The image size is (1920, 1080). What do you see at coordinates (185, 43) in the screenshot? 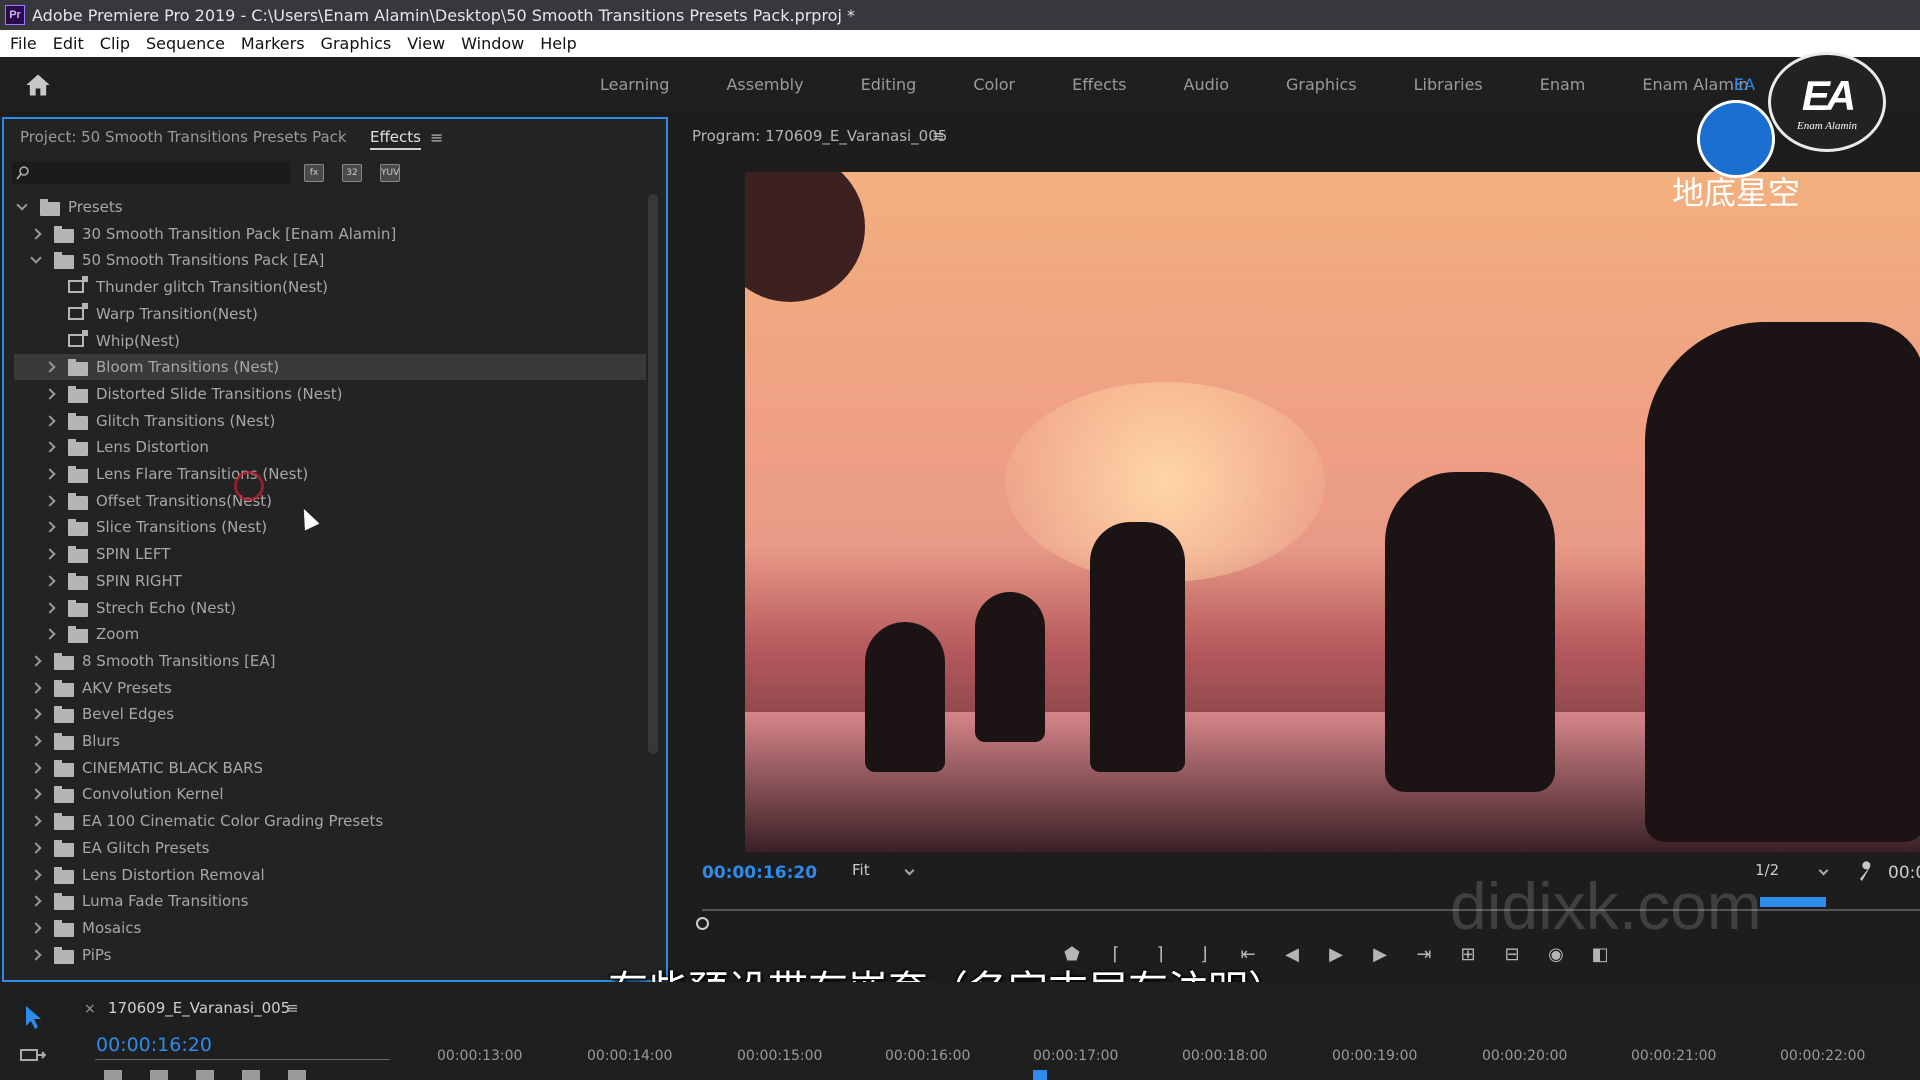
I see `menu-sequence: Sequence` at bounding box center [185, 43].